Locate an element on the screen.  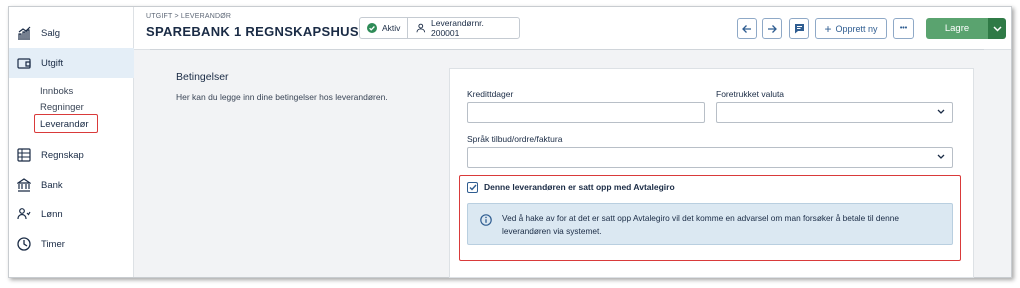
breadcrumb: UTGIFT > LEVERANDØR is located at coordinates (188, 16).